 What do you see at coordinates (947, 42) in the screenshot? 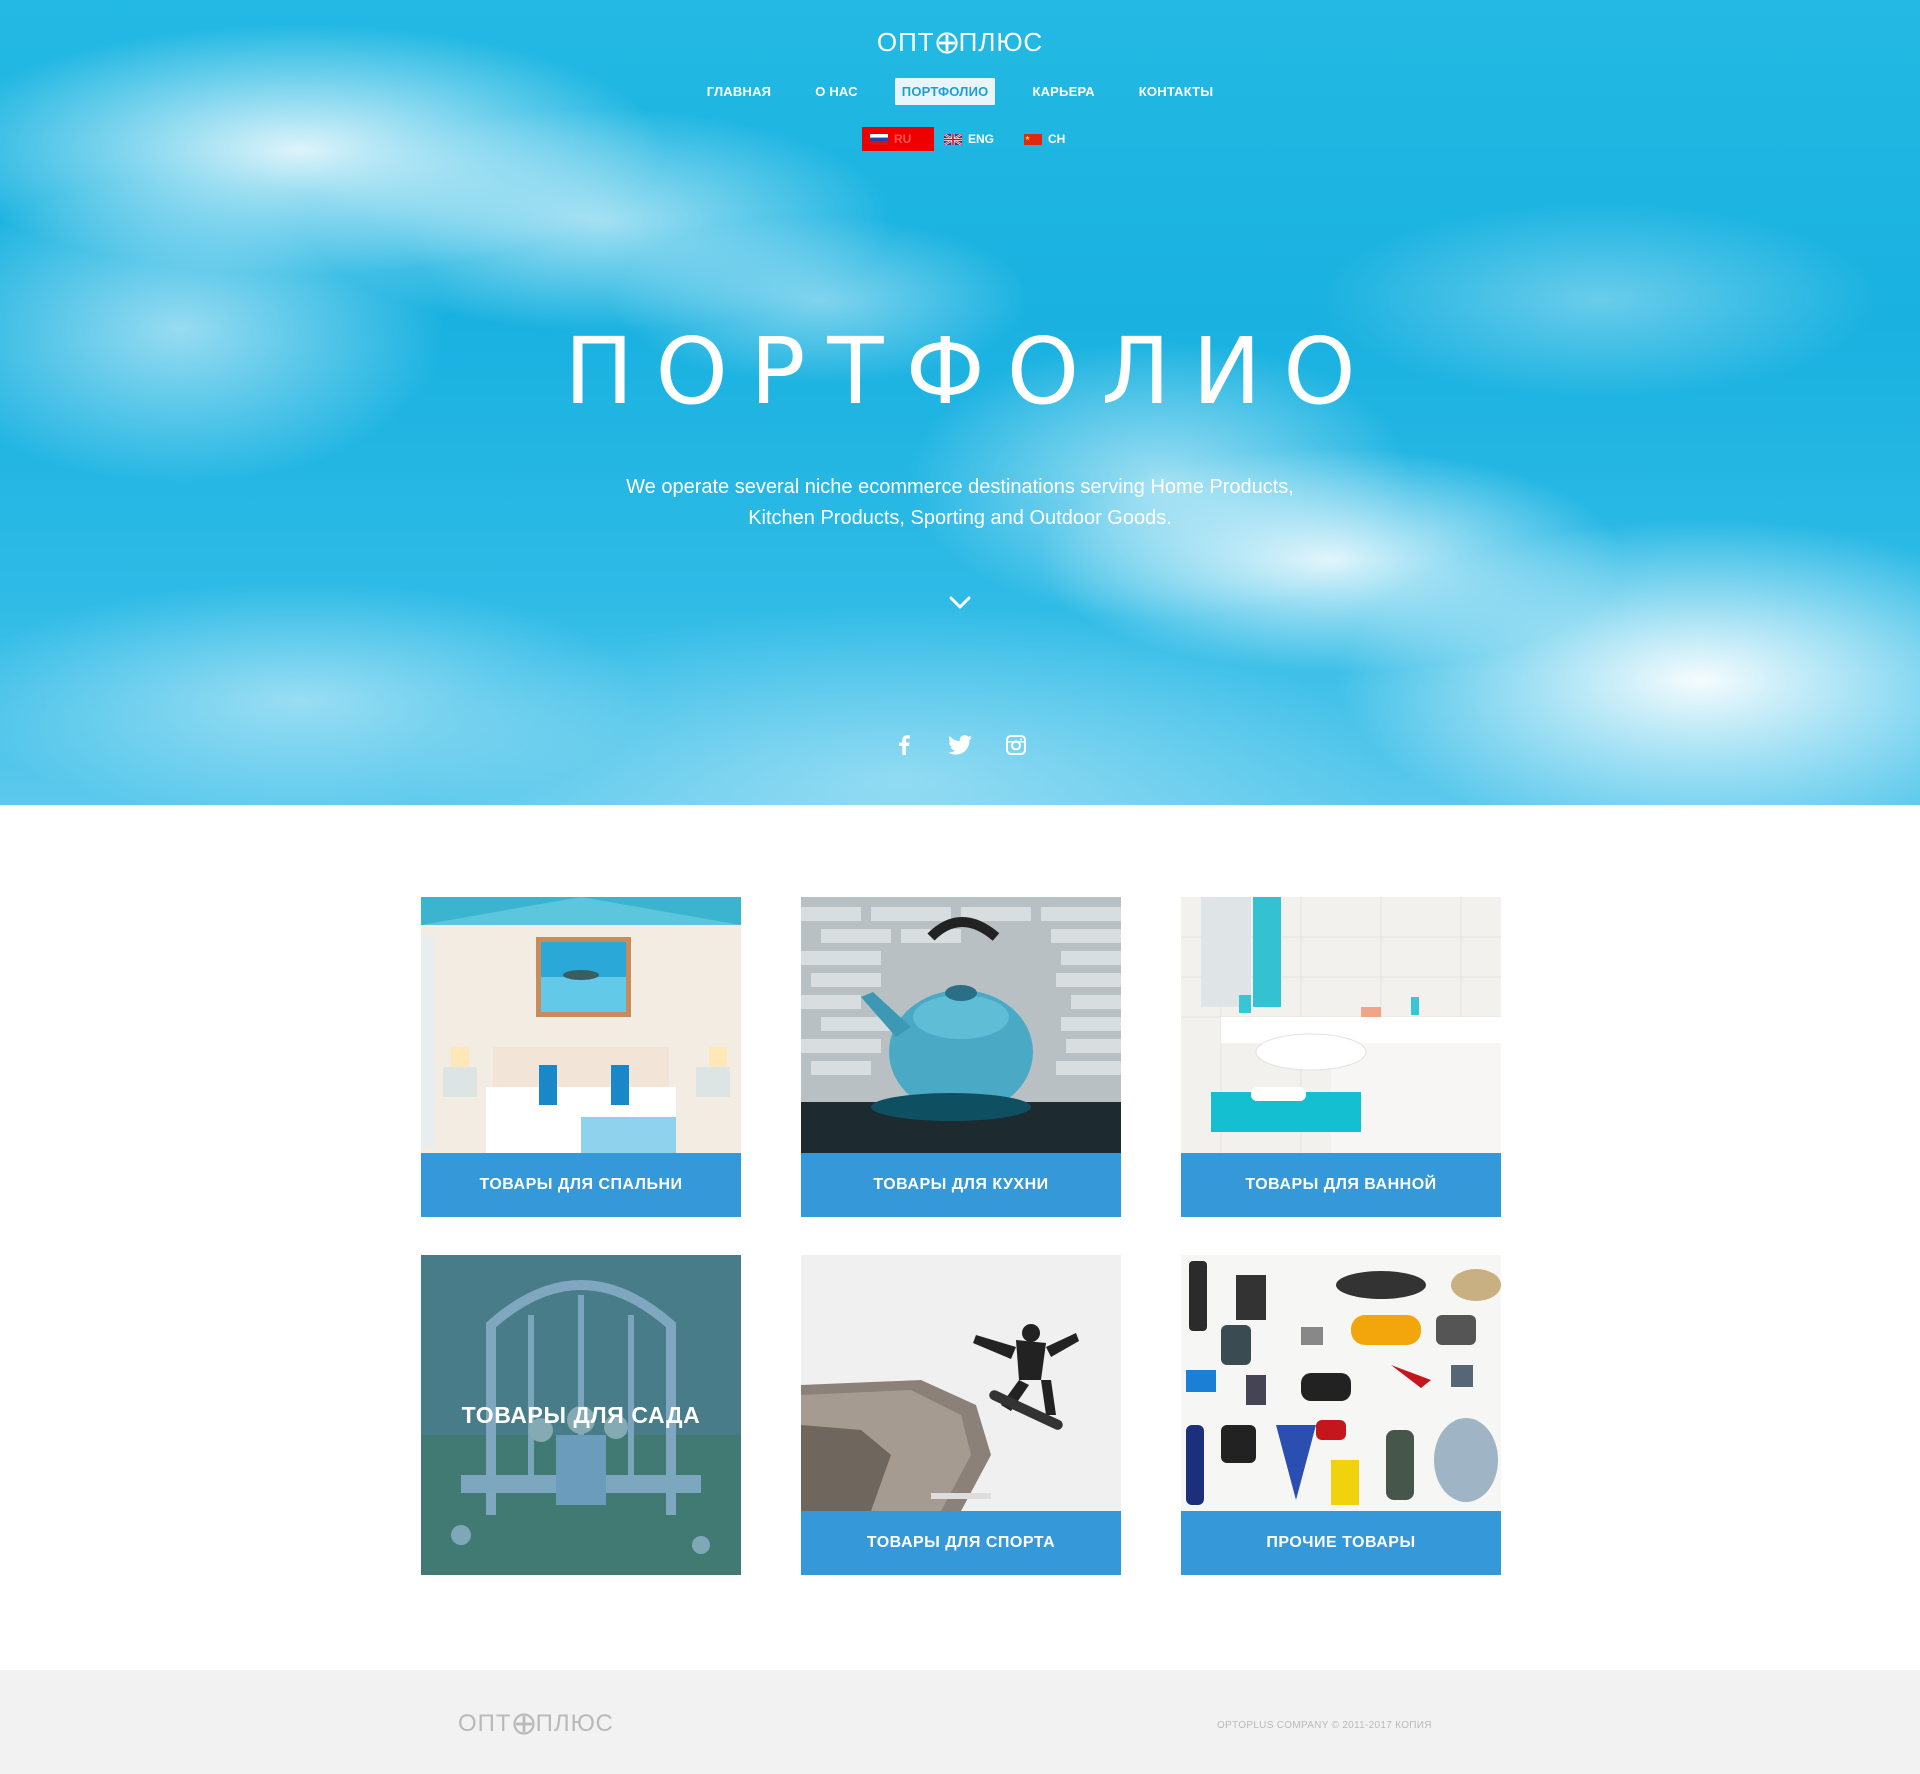
I see `logo-mark-icon` at bounding box center [947, 42].